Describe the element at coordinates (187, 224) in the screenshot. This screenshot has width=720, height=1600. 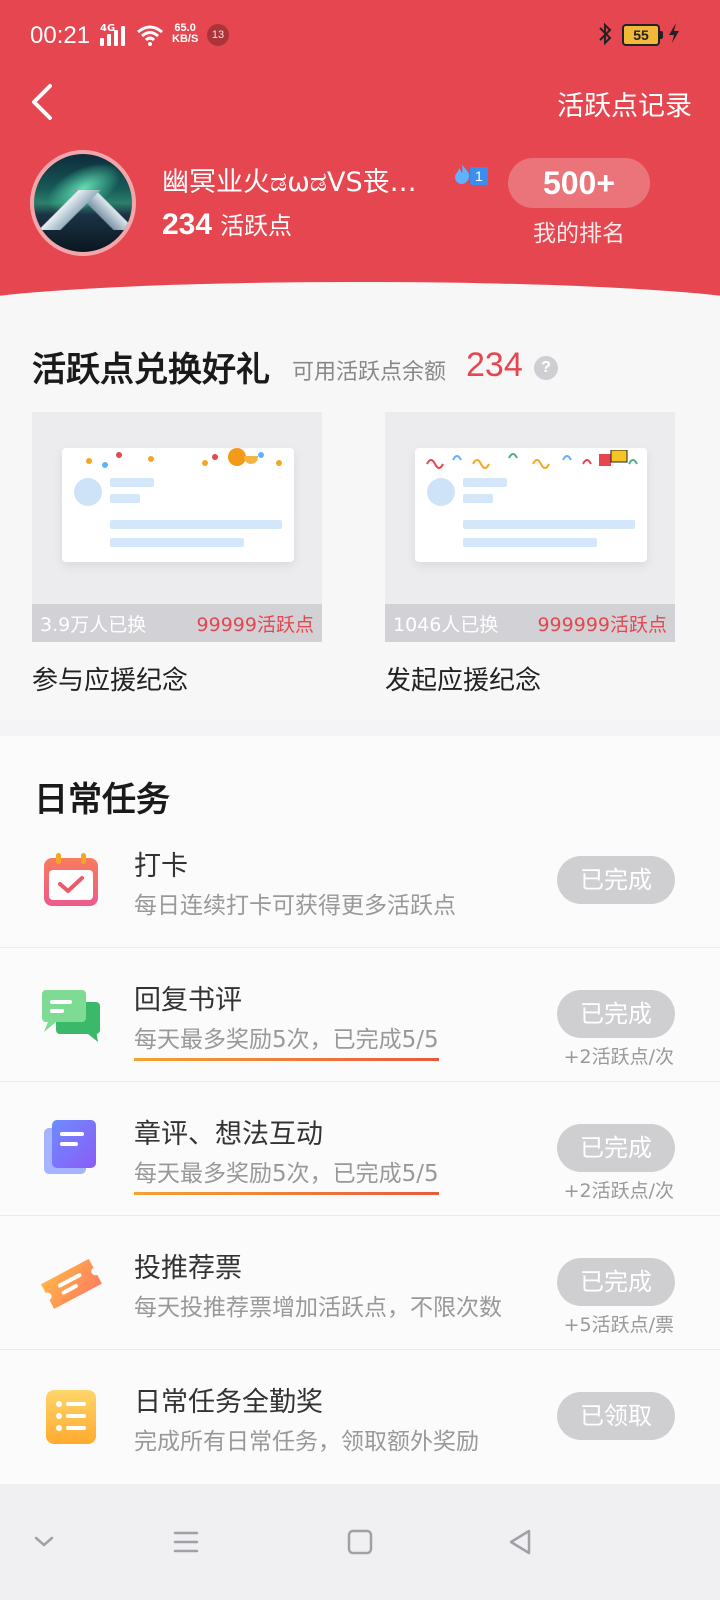
I see `points-value: 234` at that location.